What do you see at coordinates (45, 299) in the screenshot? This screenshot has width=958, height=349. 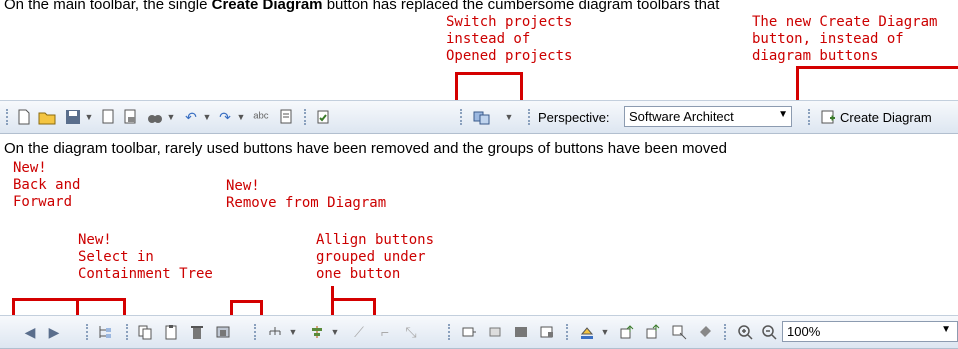 I see `bracket-back-top` at bounding box center [45, 299].